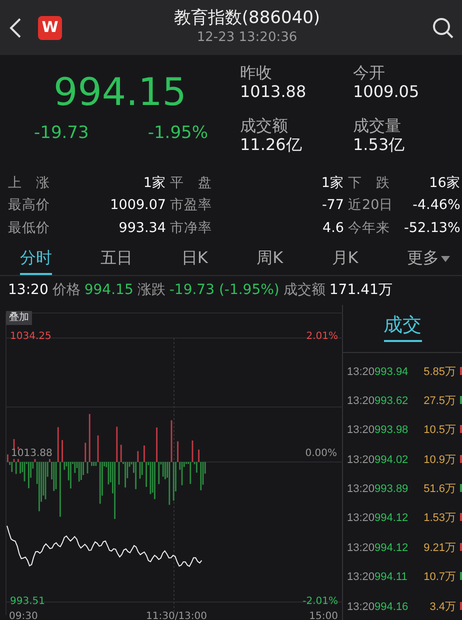 The width and height of the screenshot is (462, 620). What do you see at coordinates (29, 228) in the screenshot?
I see `stat-label: 最低价` at bounding box center [29, 228].